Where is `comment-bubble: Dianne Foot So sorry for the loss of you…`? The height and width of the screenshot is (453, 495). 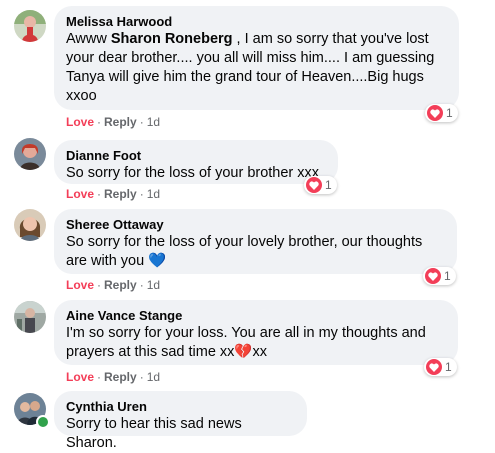
comment-bubble: Dianne Foot So sorry for the loss of you… is located at coordinates (196, 162).